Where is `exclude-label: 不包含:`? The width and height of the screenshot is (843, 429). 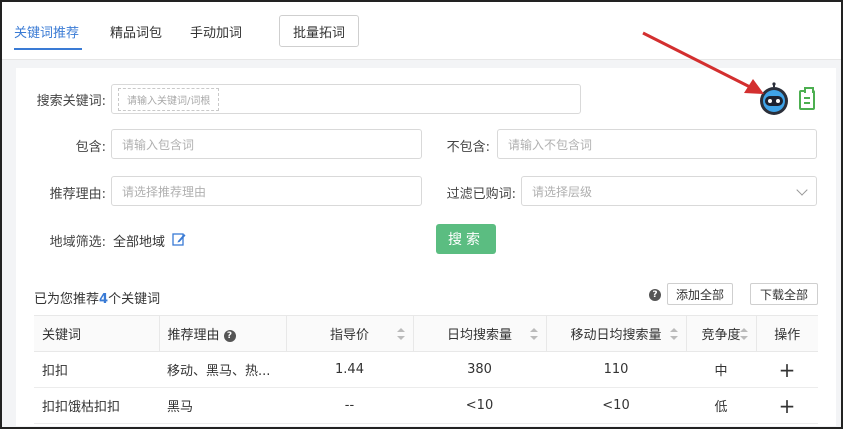
exclude-label: 不包含: is located at coordinates (468, 147).